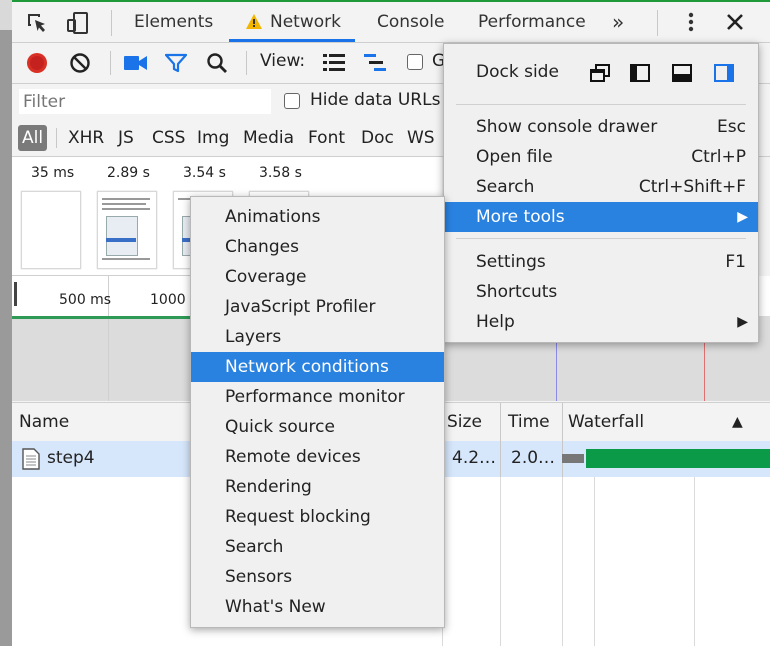 This screenshot has height=646, width=770. I want to click on menu-shortcut: Ctrl+P, so click(718, 157).